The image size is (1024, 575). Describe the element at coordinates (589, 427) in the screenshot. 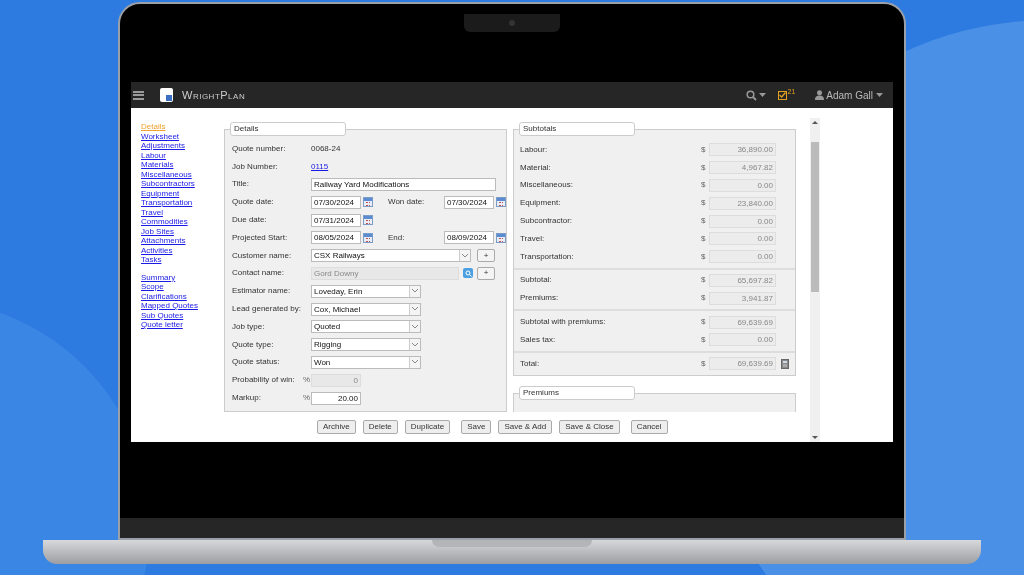

I see `action-button: Save & Close` at that location.